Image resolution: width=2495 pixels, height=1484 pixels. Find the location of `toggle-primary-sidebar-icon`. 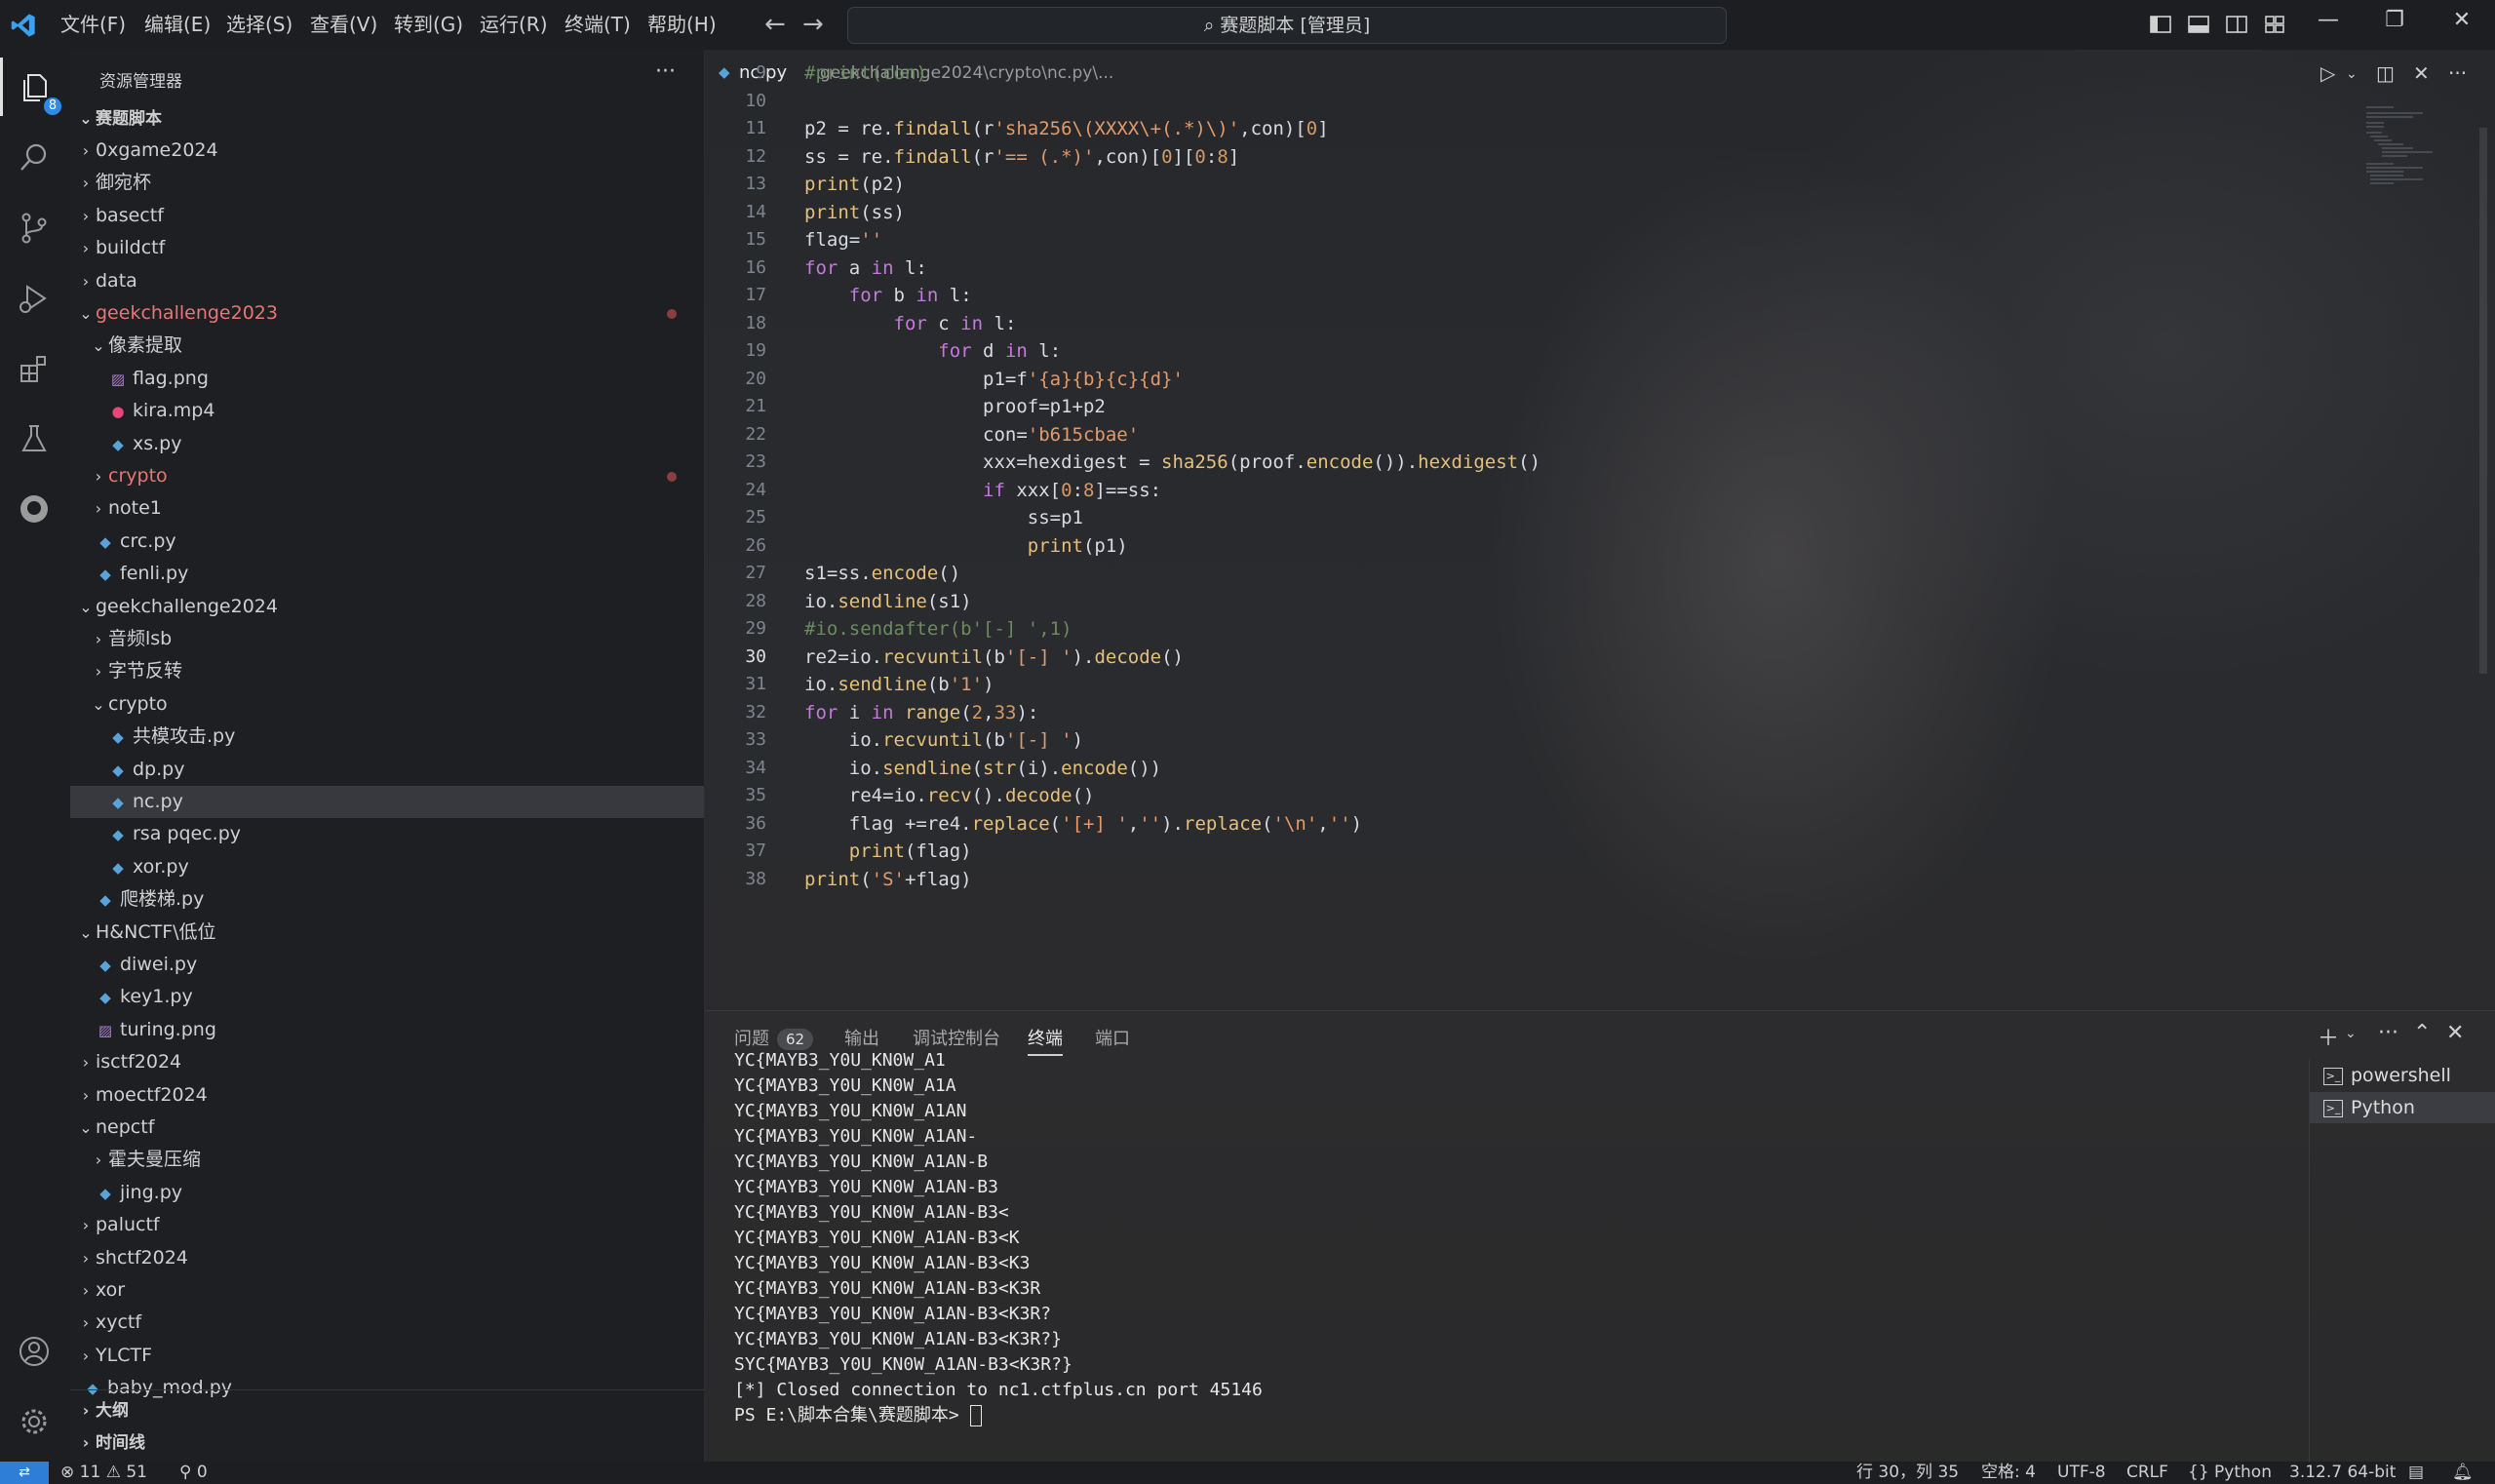

toggle-primary-sidebar-icon is located at coordinates (2160, 24).